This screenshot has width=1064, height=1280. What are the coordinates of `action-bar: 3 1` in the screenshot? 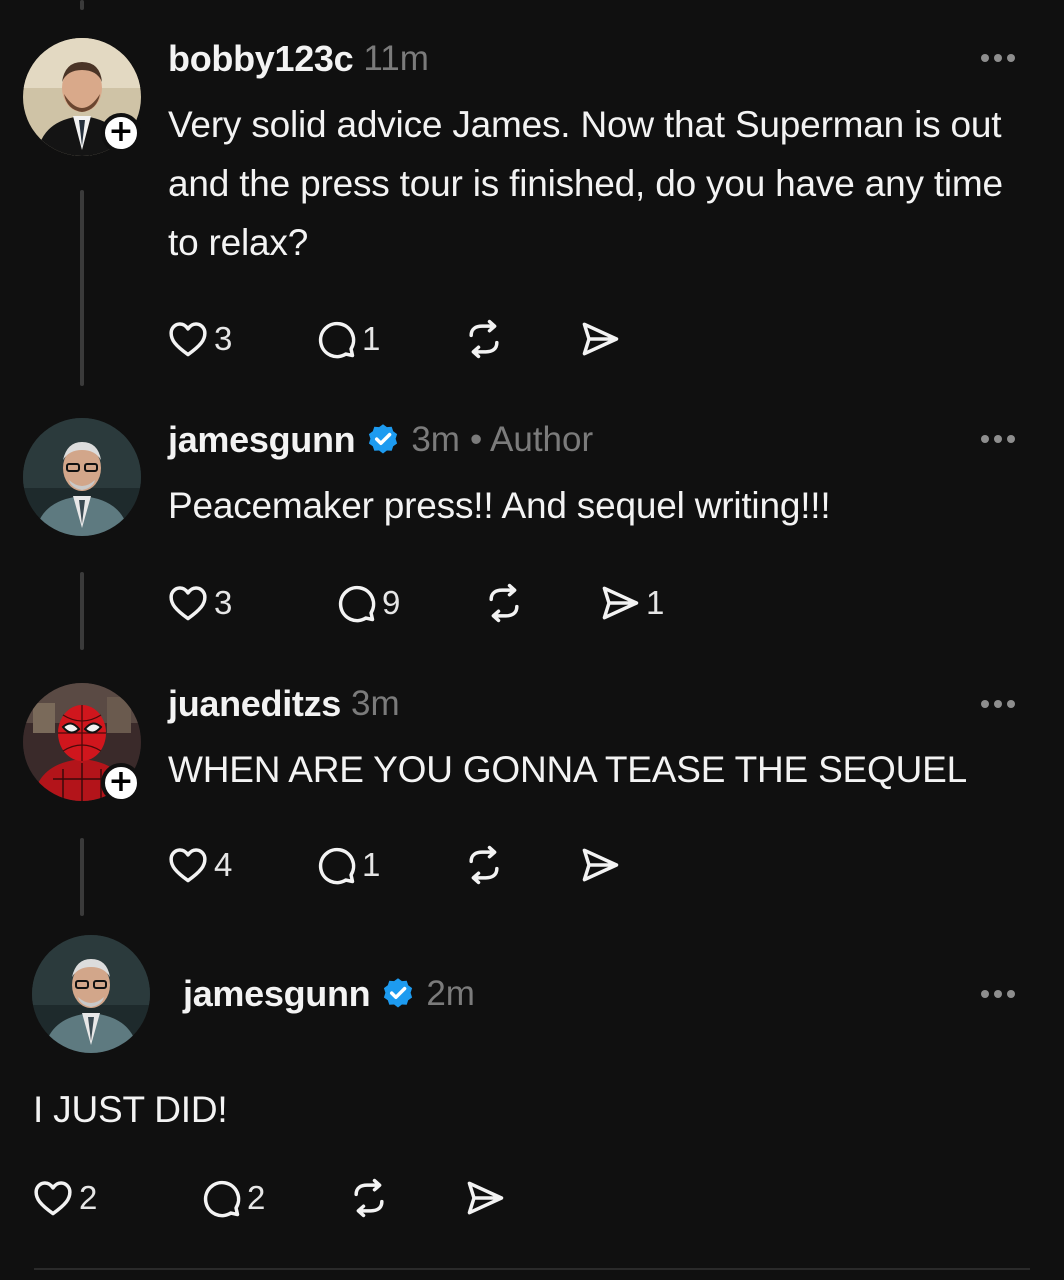 It's located at (412, 339).